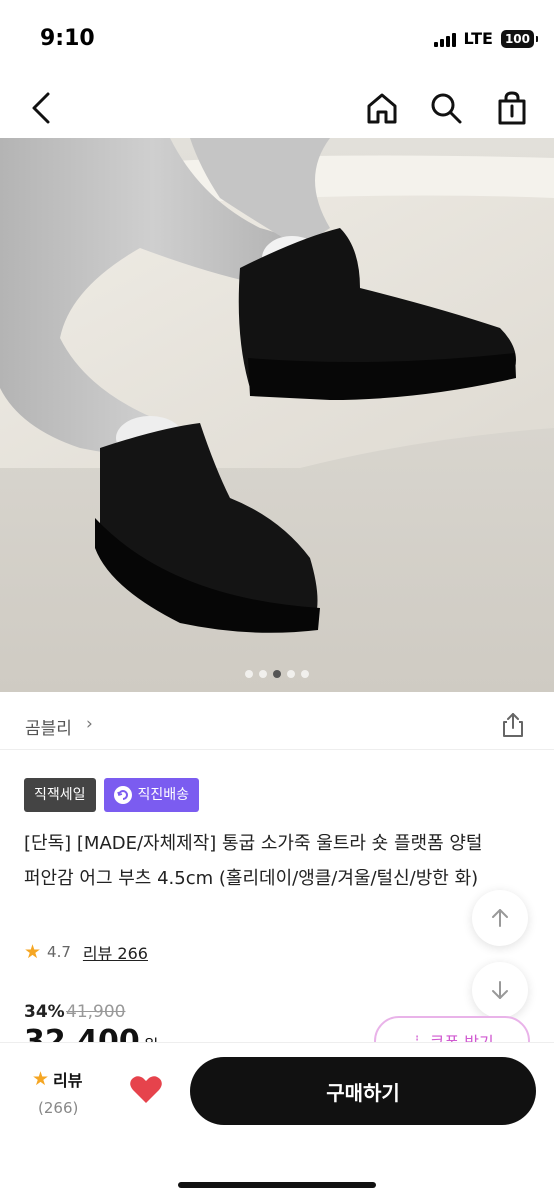 This screenshot has width=554, height=1200. What do you see at coordinates (277, 1185) in the screenshot?
I see `home-indicator` at bounding box center [277, 1185].